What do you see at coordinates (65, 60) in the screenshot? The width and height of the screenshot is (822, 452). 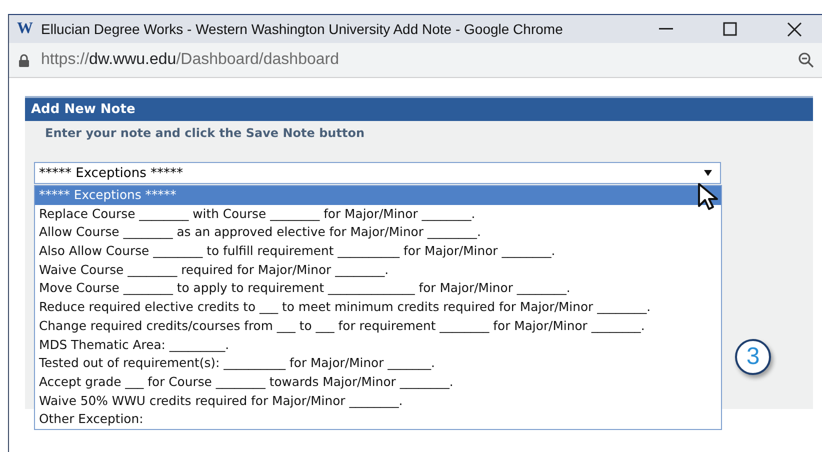 I see `url-scheme: https://` at bounding box center [65, 60].